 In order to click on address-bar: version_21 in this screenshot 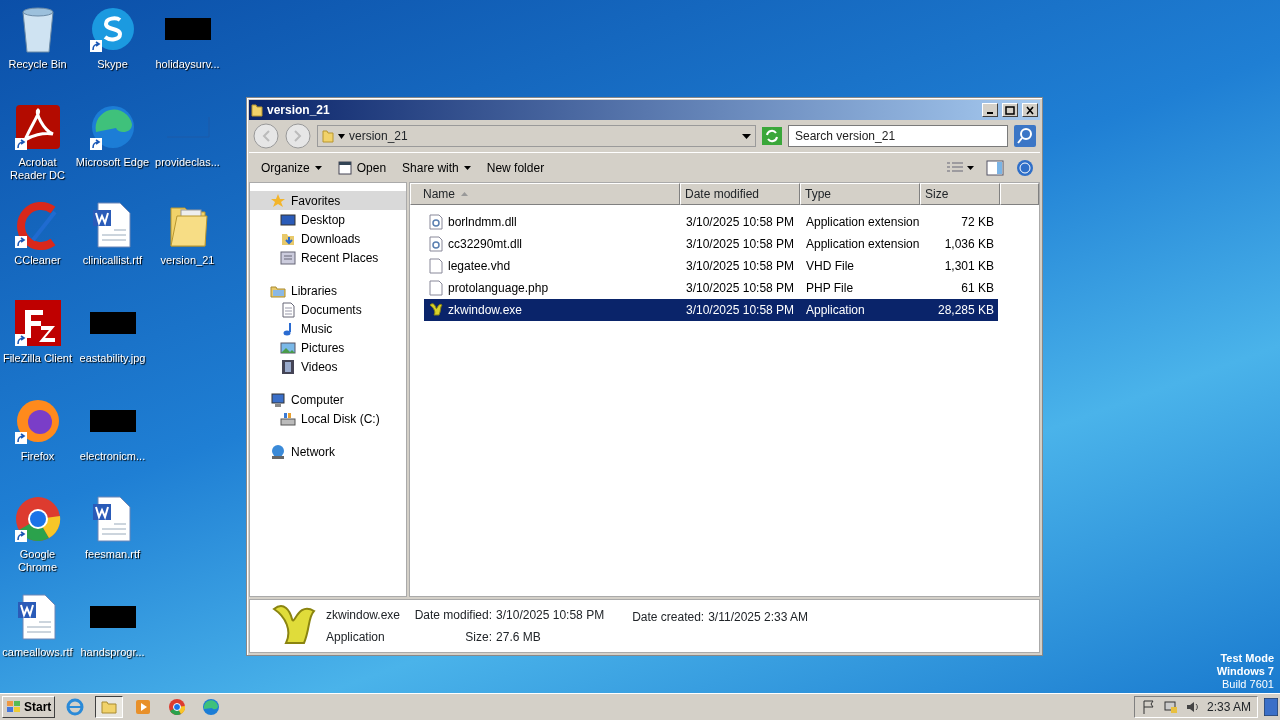, I will do `click(536, 136)`.